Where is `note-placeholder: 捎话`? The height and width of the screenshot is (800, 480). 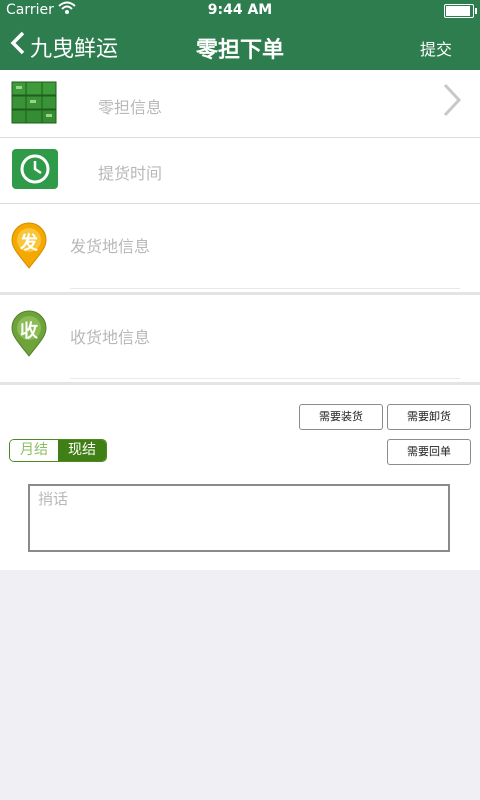 note-placeholder: 捎话 is located at coordinates (53, 499).